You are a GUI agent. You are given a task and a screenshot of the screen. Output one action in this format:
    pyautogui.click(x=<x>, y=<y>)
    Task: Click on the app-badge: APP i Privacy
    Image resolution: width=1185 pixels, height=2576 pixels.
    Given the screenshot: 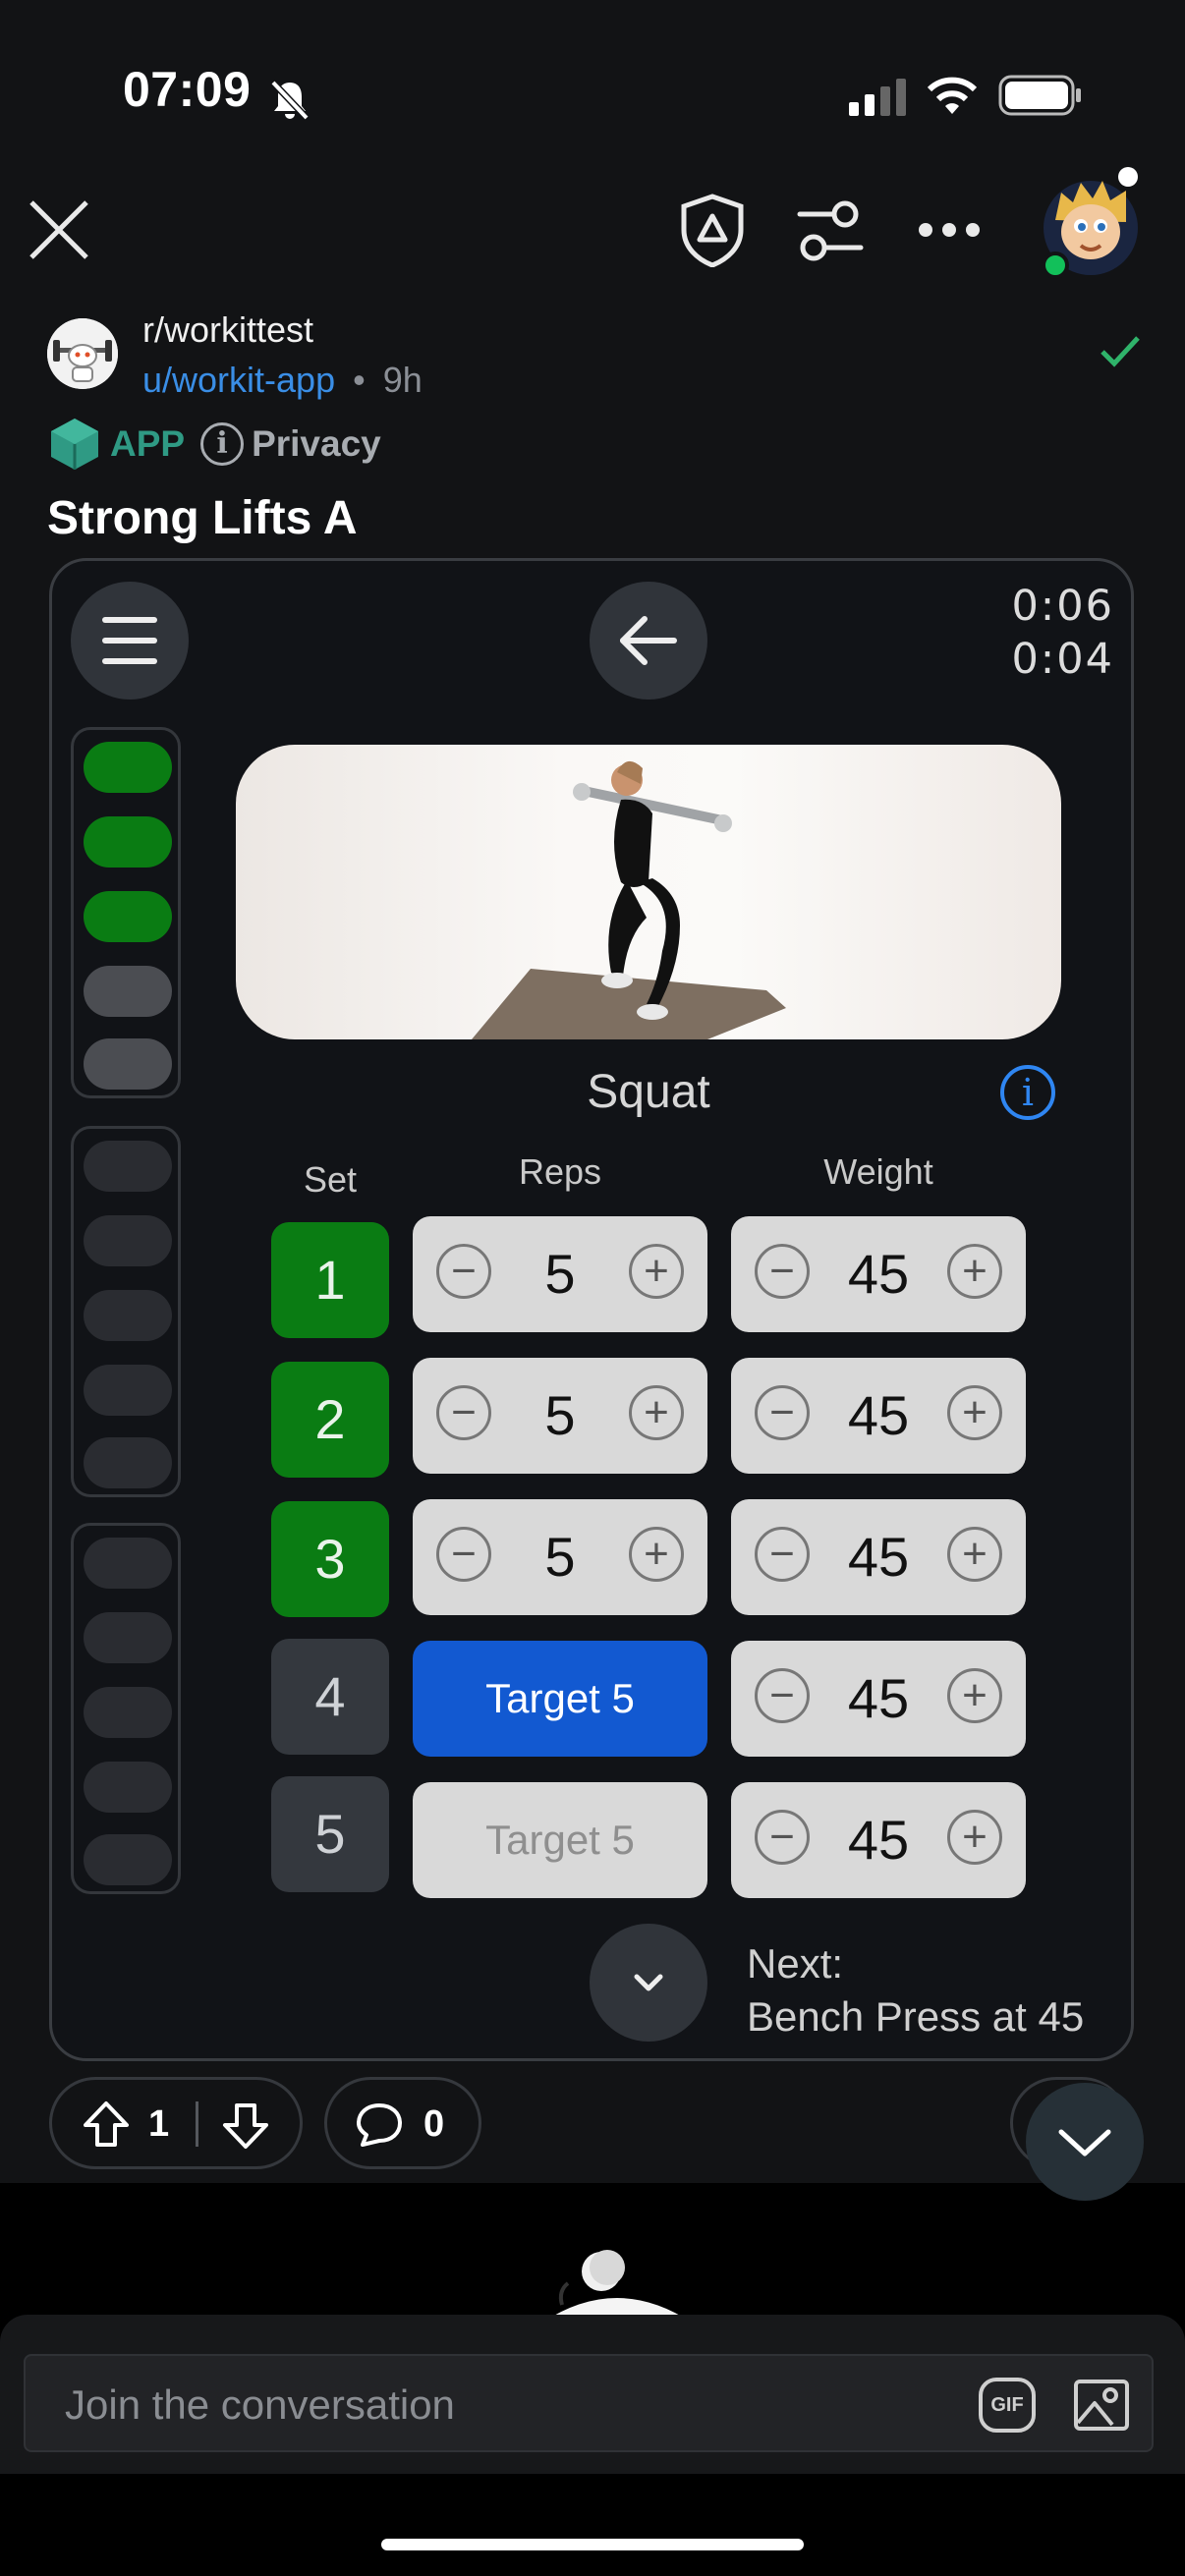 What is the action you would take?
    pyautogui.click(x=214, y=444)
    